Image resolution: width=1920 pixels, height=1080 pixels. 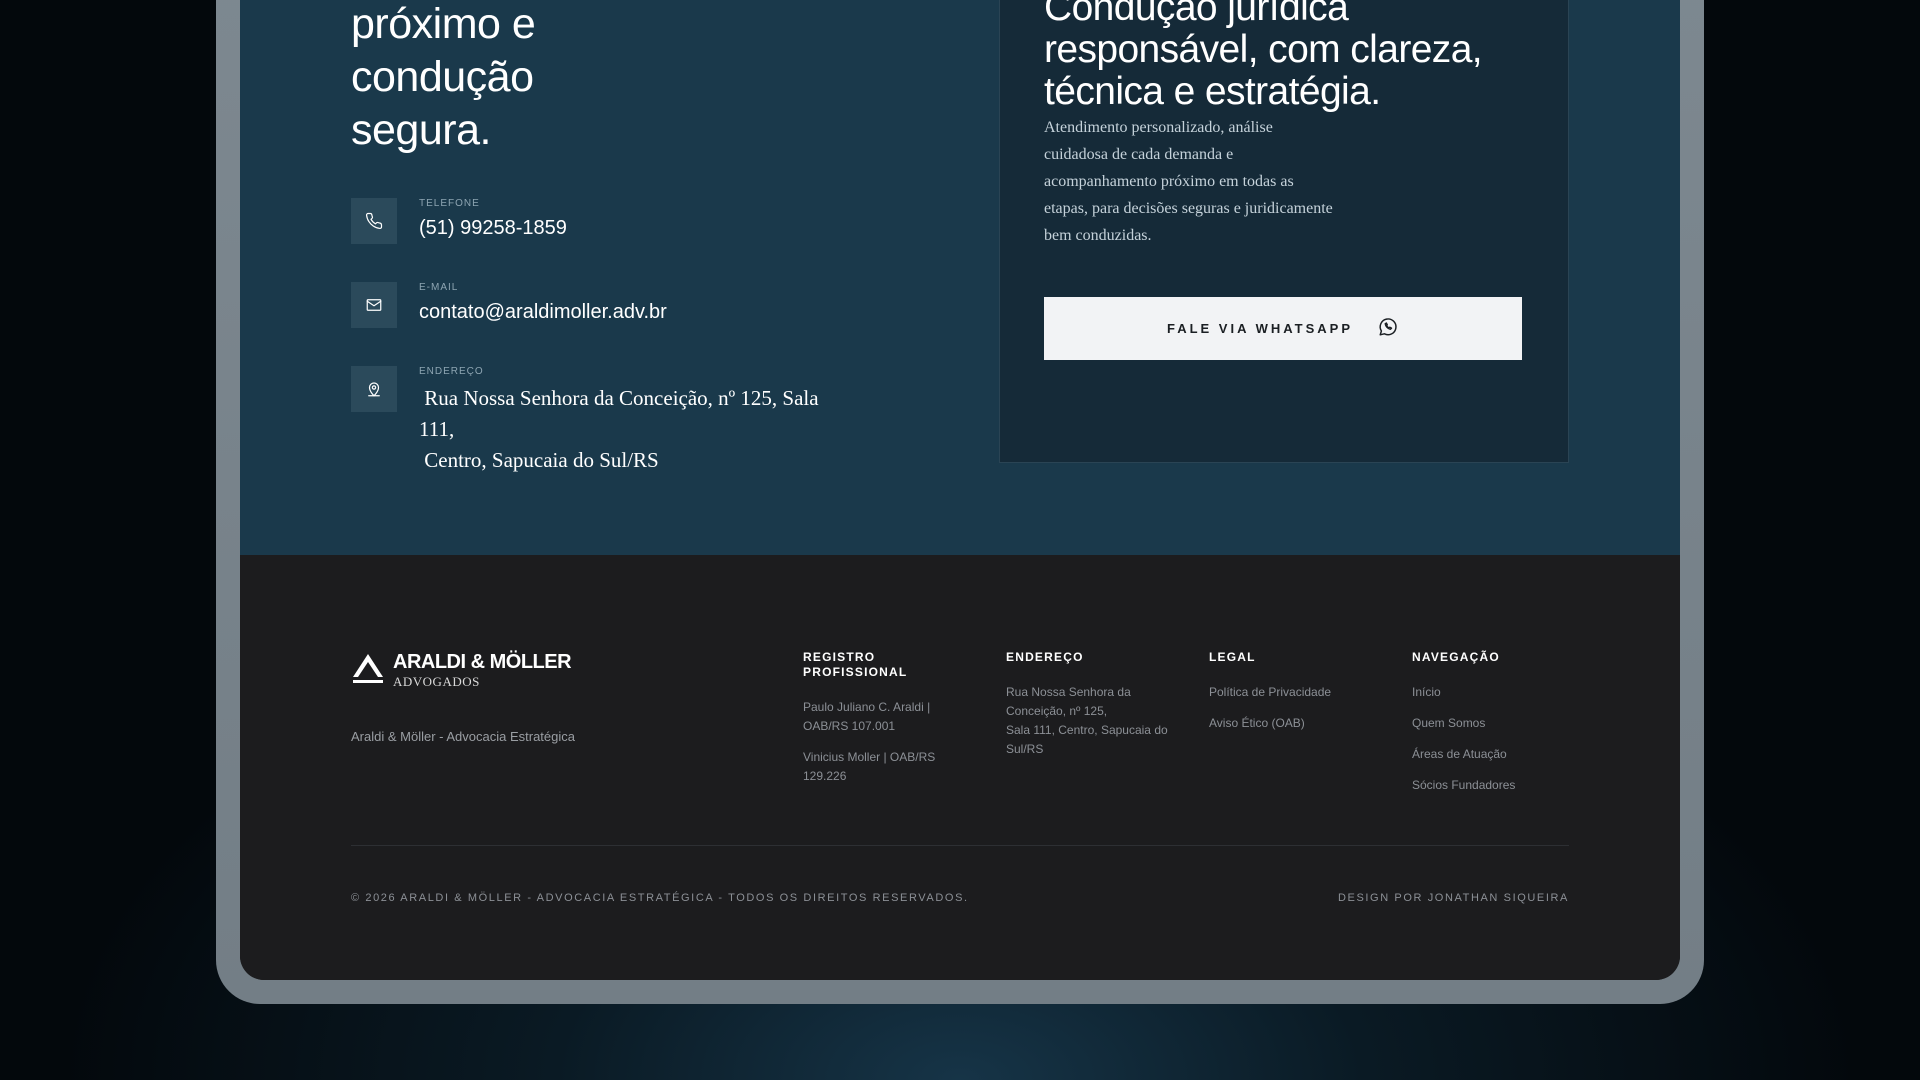 What do you see at coordinates (374, 389) in the screenshot?
I see `location-pin-icon` at bounding box center [374, 389].